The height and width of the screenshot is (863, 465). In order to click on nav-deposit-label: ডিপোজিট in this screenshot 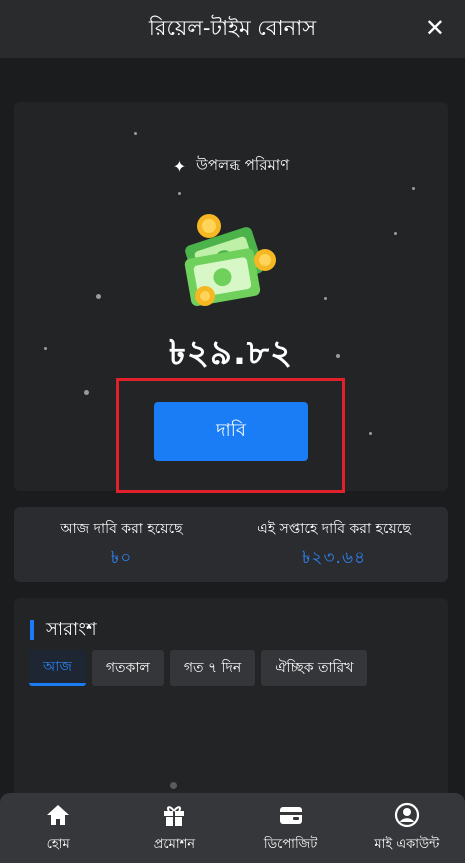, I will do `click(290, 844)`.